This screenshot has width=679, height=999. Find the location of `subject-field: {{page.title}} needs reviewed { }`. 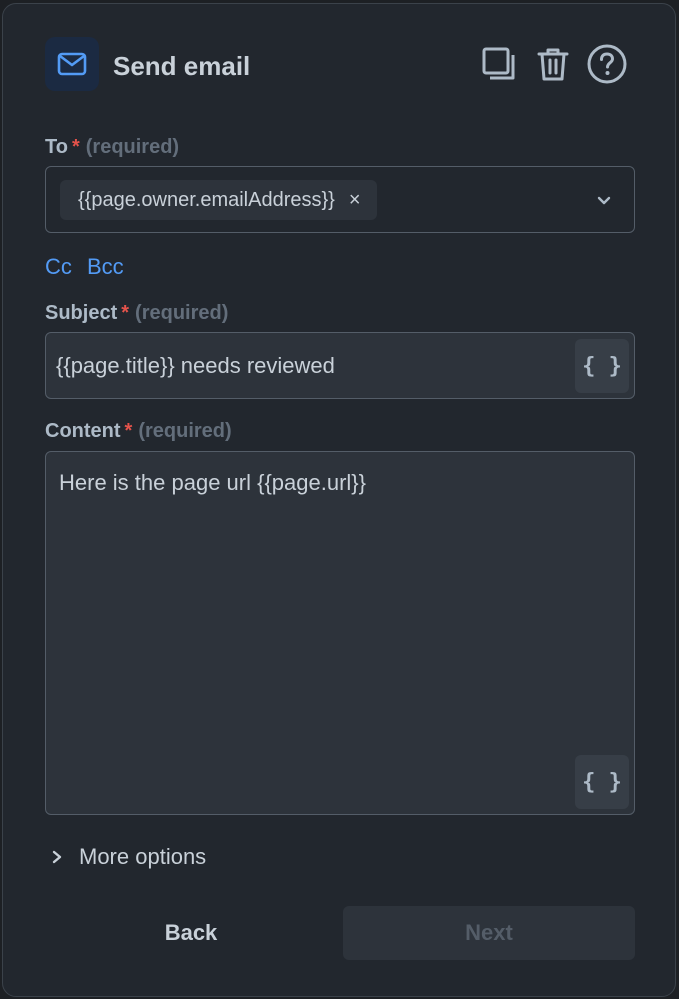

subject-field: {{page.title}} needs reviewed { } is located at coordinates (340, 365).